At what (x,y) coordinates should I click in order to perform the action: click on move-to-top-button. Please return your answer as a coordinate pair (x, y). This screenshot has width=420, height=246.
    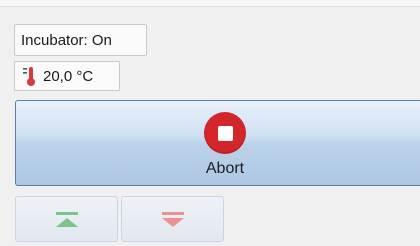
    Looking at the image, I should click on (66, 219).